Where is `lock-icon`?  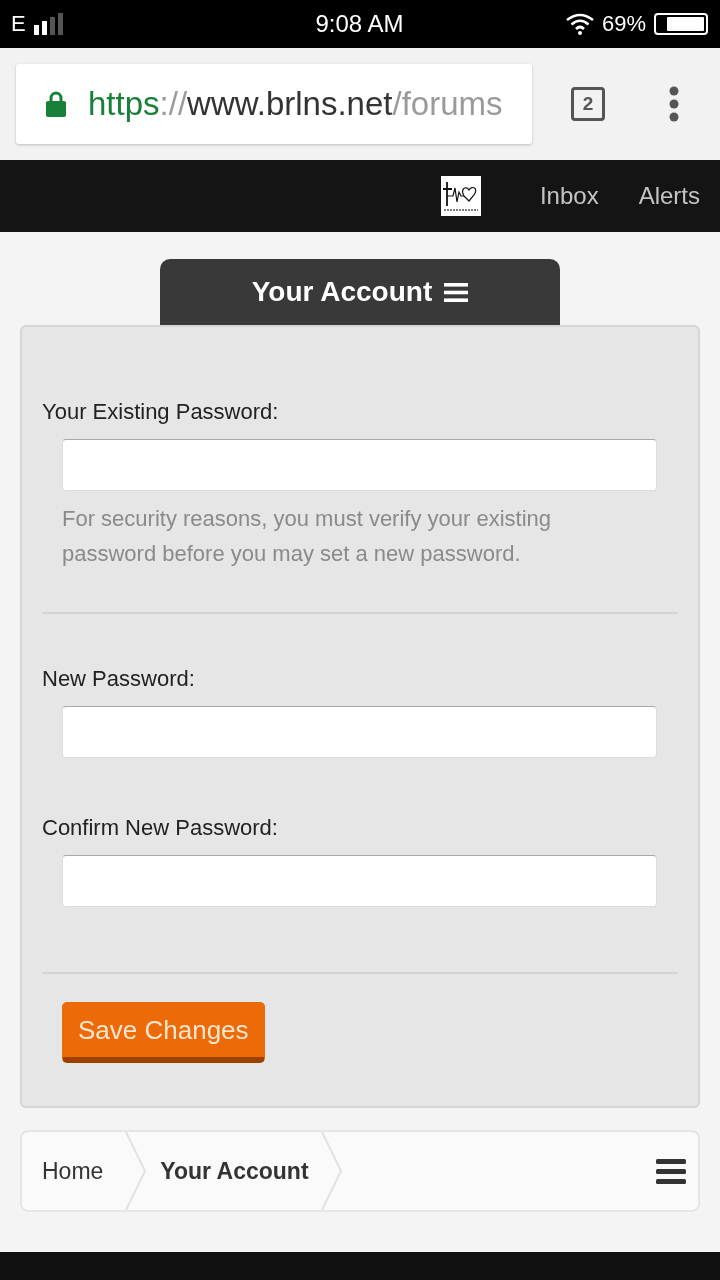
lock-icon is located at coordinates (56, 104).